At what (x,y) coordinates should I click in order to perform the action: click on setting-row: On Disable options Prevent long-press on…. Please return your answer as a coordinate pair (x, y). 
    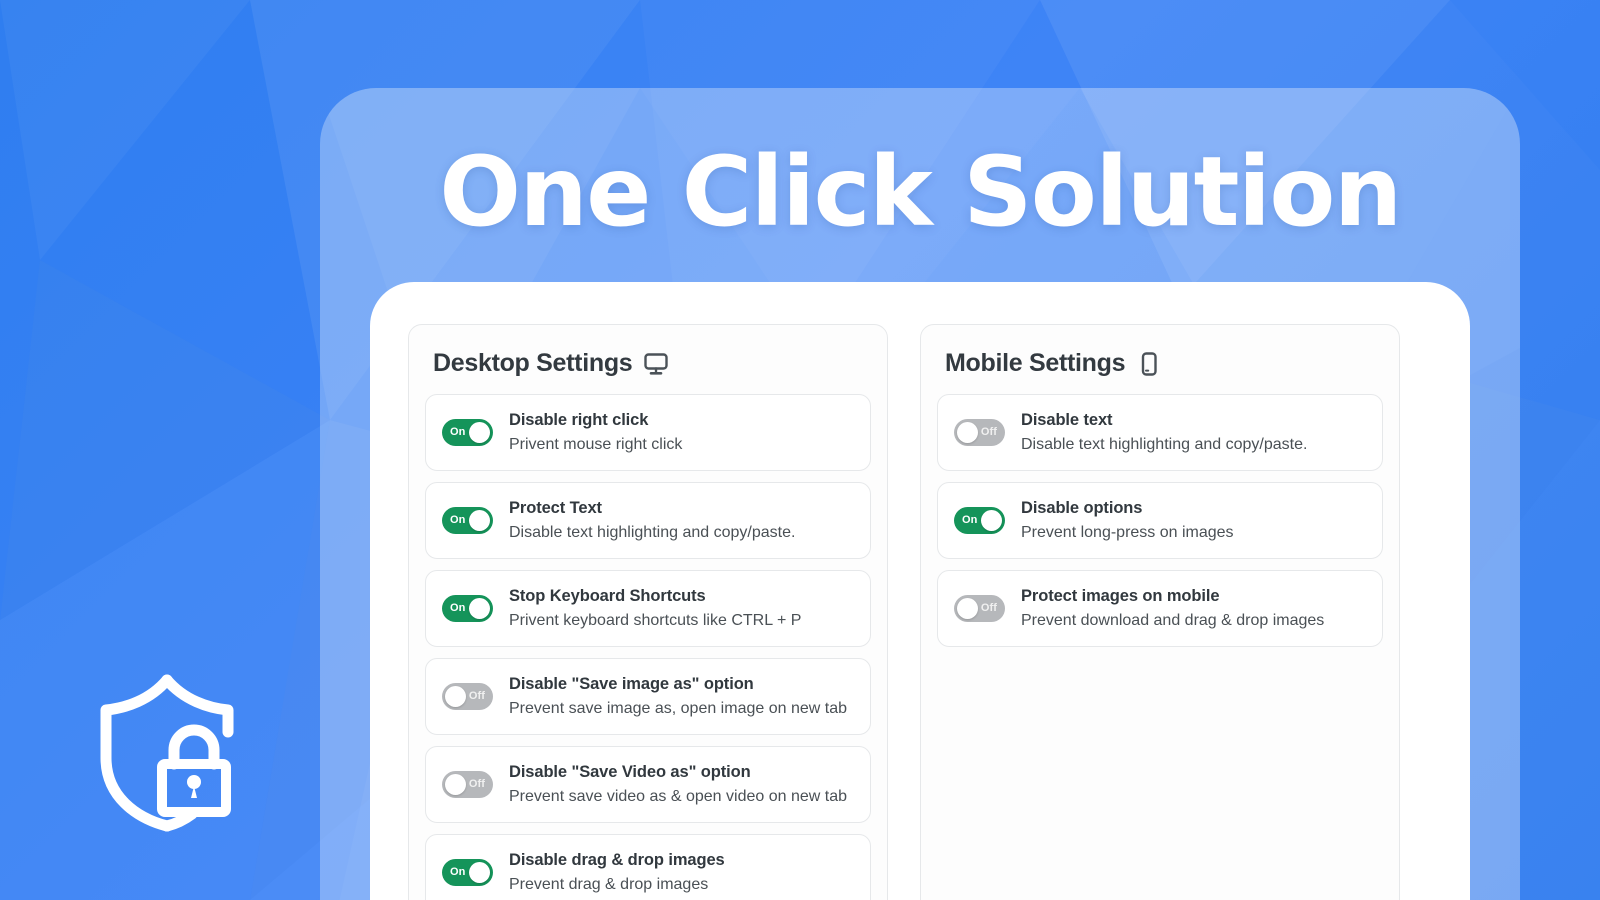
    Looking at the image, I should click on (1160, 520).